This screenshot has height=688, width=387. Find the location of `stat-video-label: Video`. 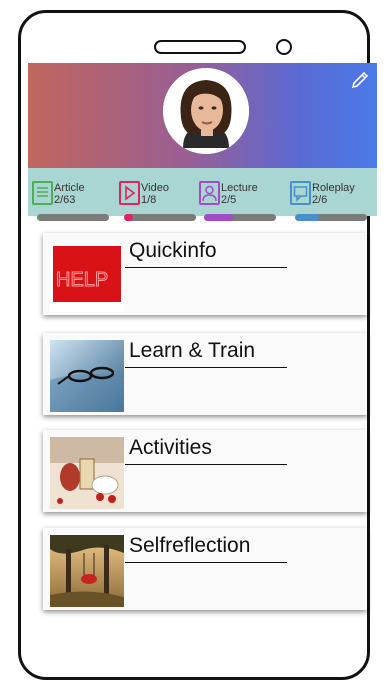

stat-video-label: Video is located at coordinates (155, 188).